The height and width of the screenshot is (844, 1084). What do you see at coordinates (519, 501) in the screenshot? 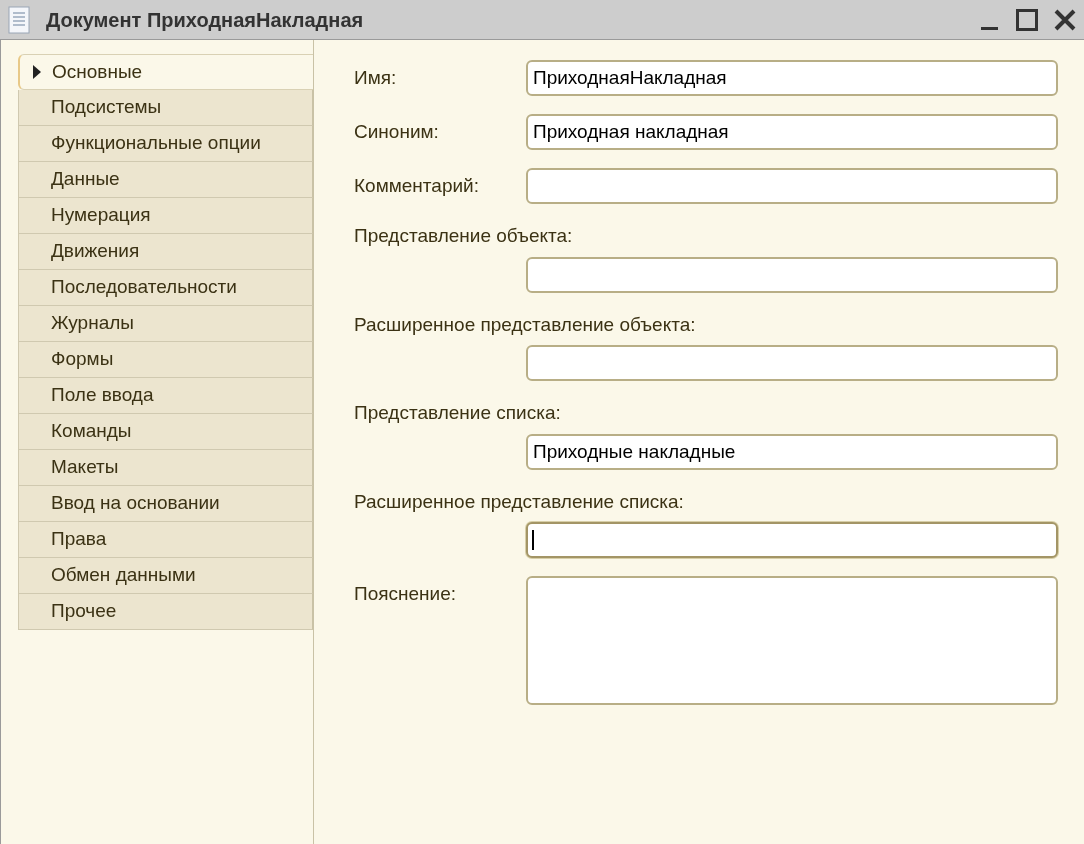
I see `field-label: Расширенное представление списка:` at bounding box center [519, 501].